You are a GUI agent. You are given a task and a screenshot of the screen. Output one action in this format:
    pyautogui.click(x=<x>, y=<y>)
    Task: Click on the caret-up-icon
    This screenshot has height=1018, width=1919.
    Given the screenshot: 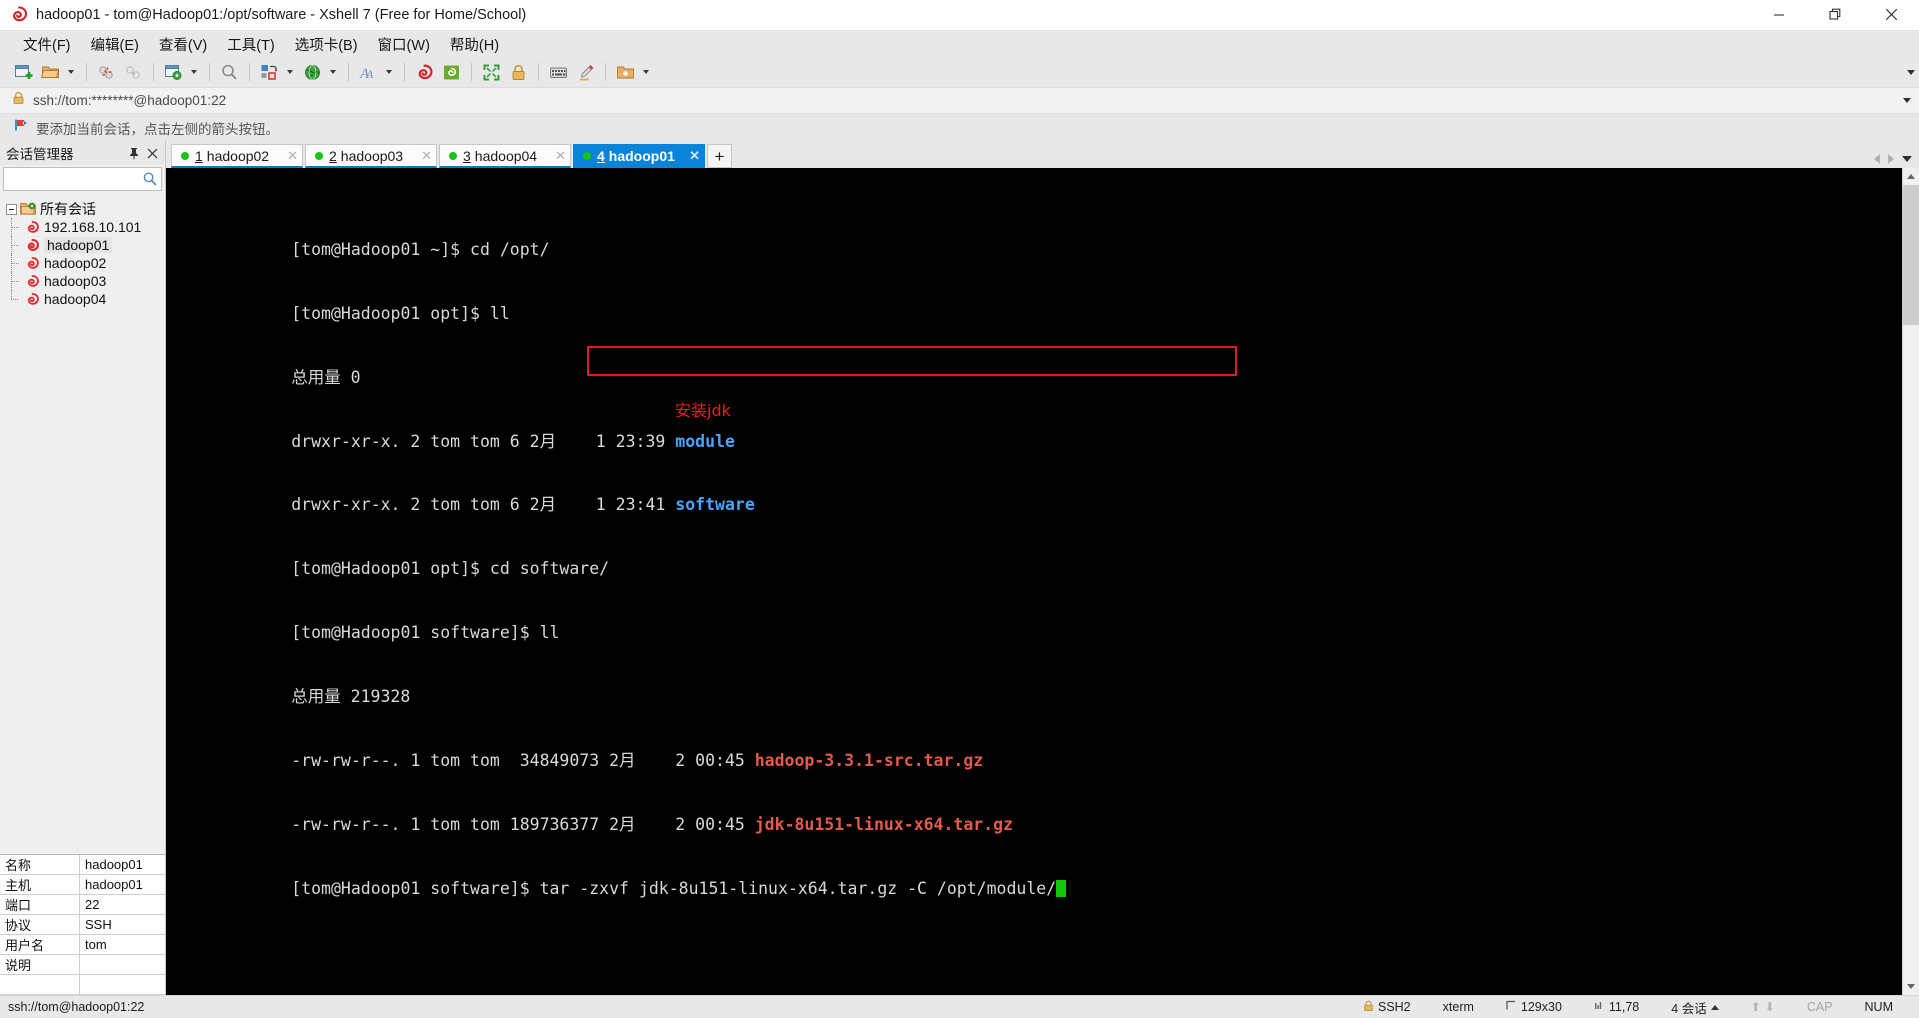 What is the action you would take?
    pyautogui.click(x=1714, y=1007)
    